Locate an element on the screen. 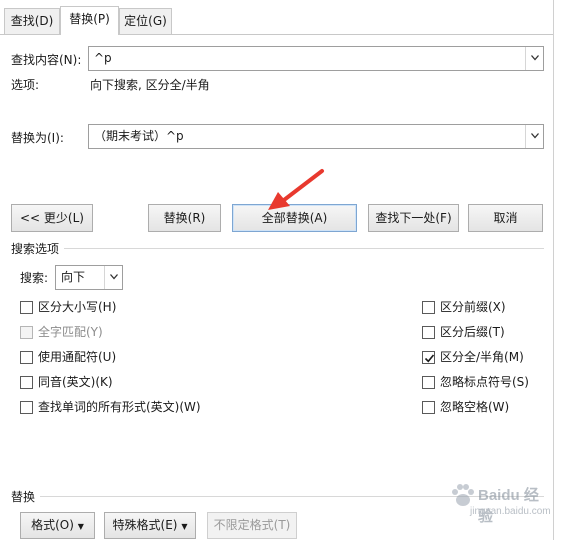 The height and width of the screenshot is (540, 561). replace-dropdown-button is located at coordinates (534, 136).